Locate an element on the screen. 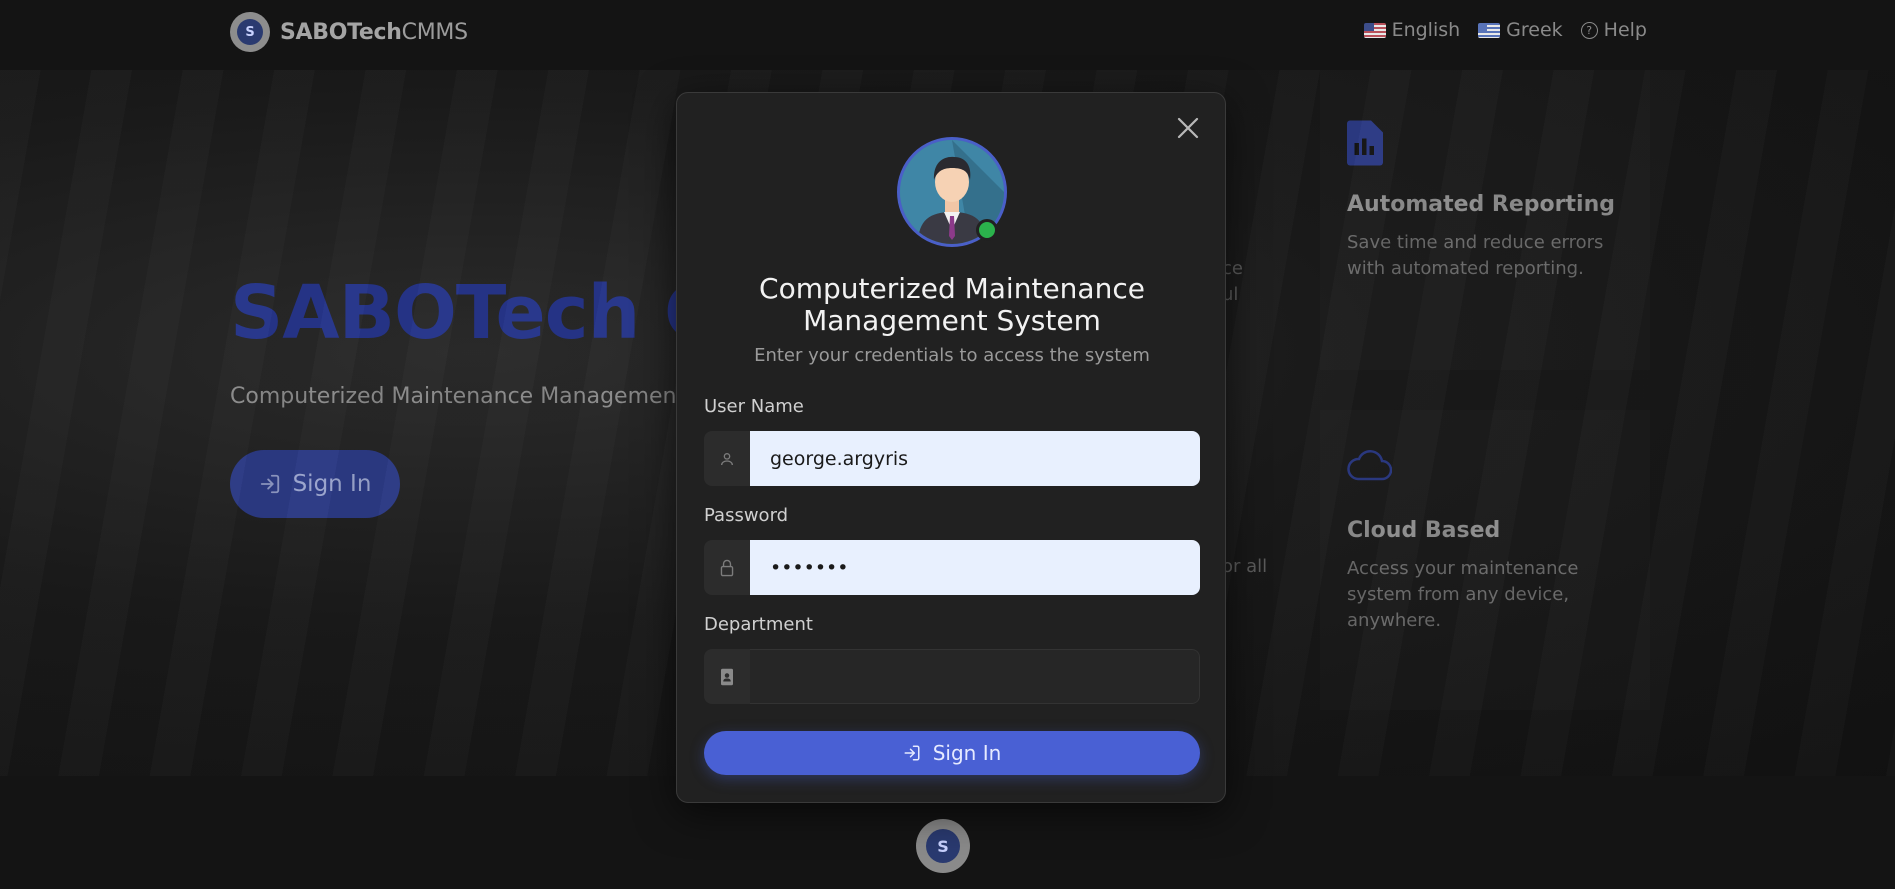 Image resolution: width=1895 pixels, height=889 pixels. password-label: Password is located at coordinates (746, 515).